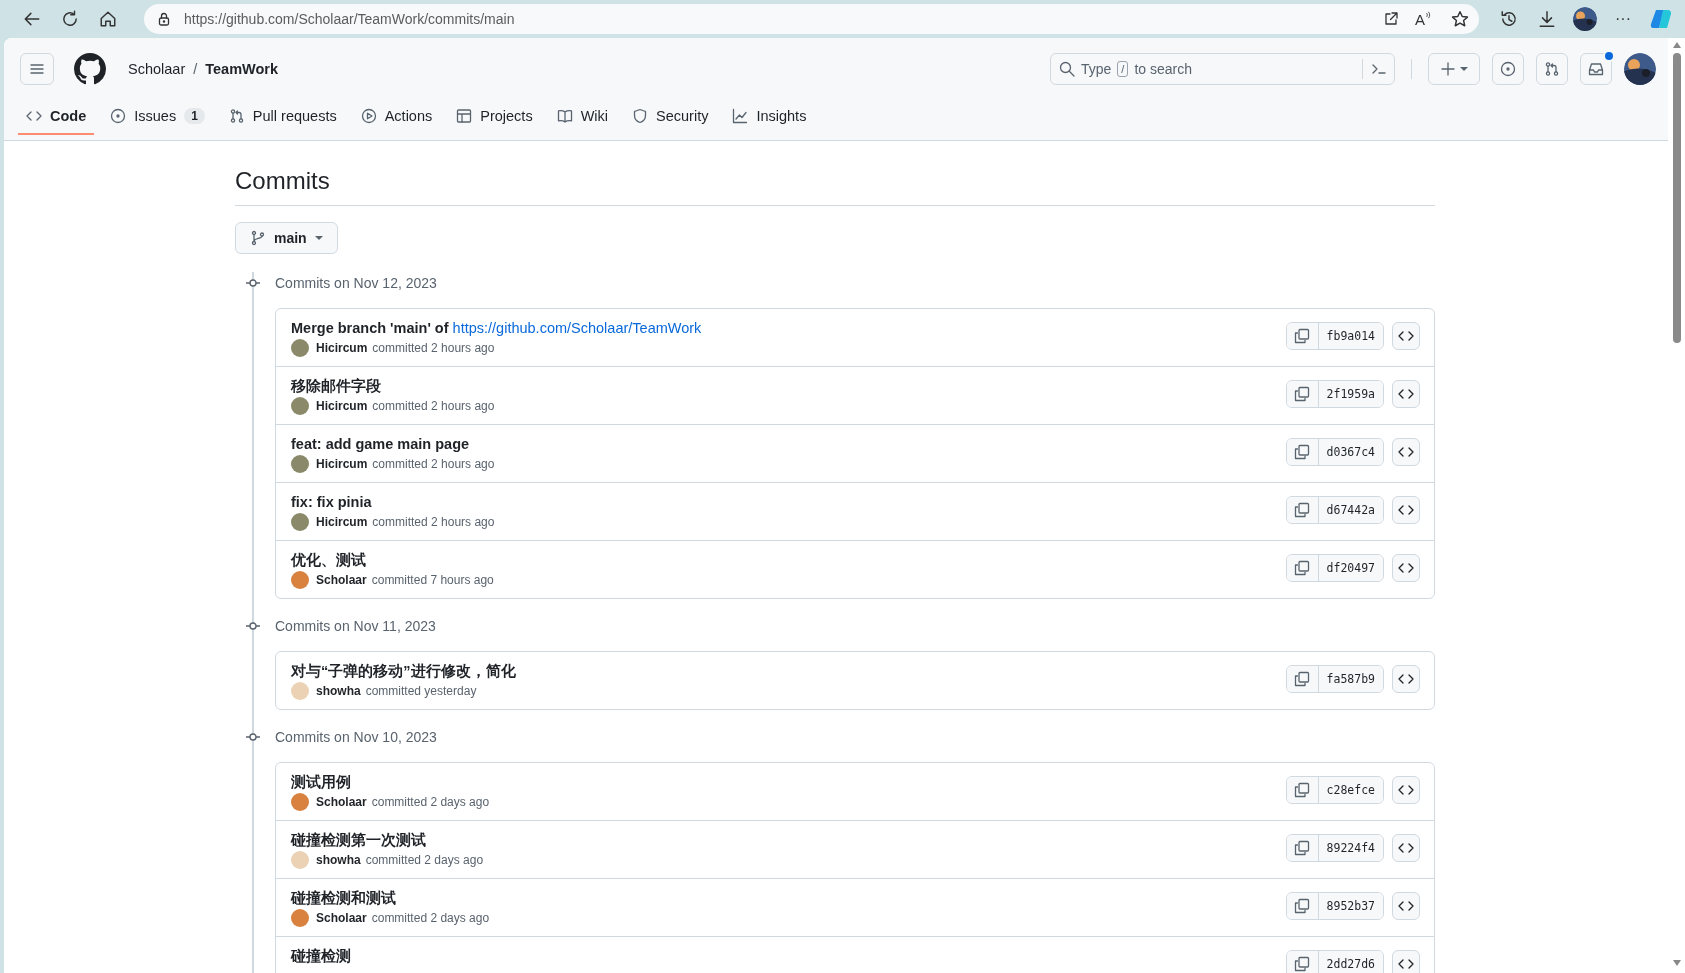  I want to click on commit-sha-button: 2f1959a, so click(1350, 394).